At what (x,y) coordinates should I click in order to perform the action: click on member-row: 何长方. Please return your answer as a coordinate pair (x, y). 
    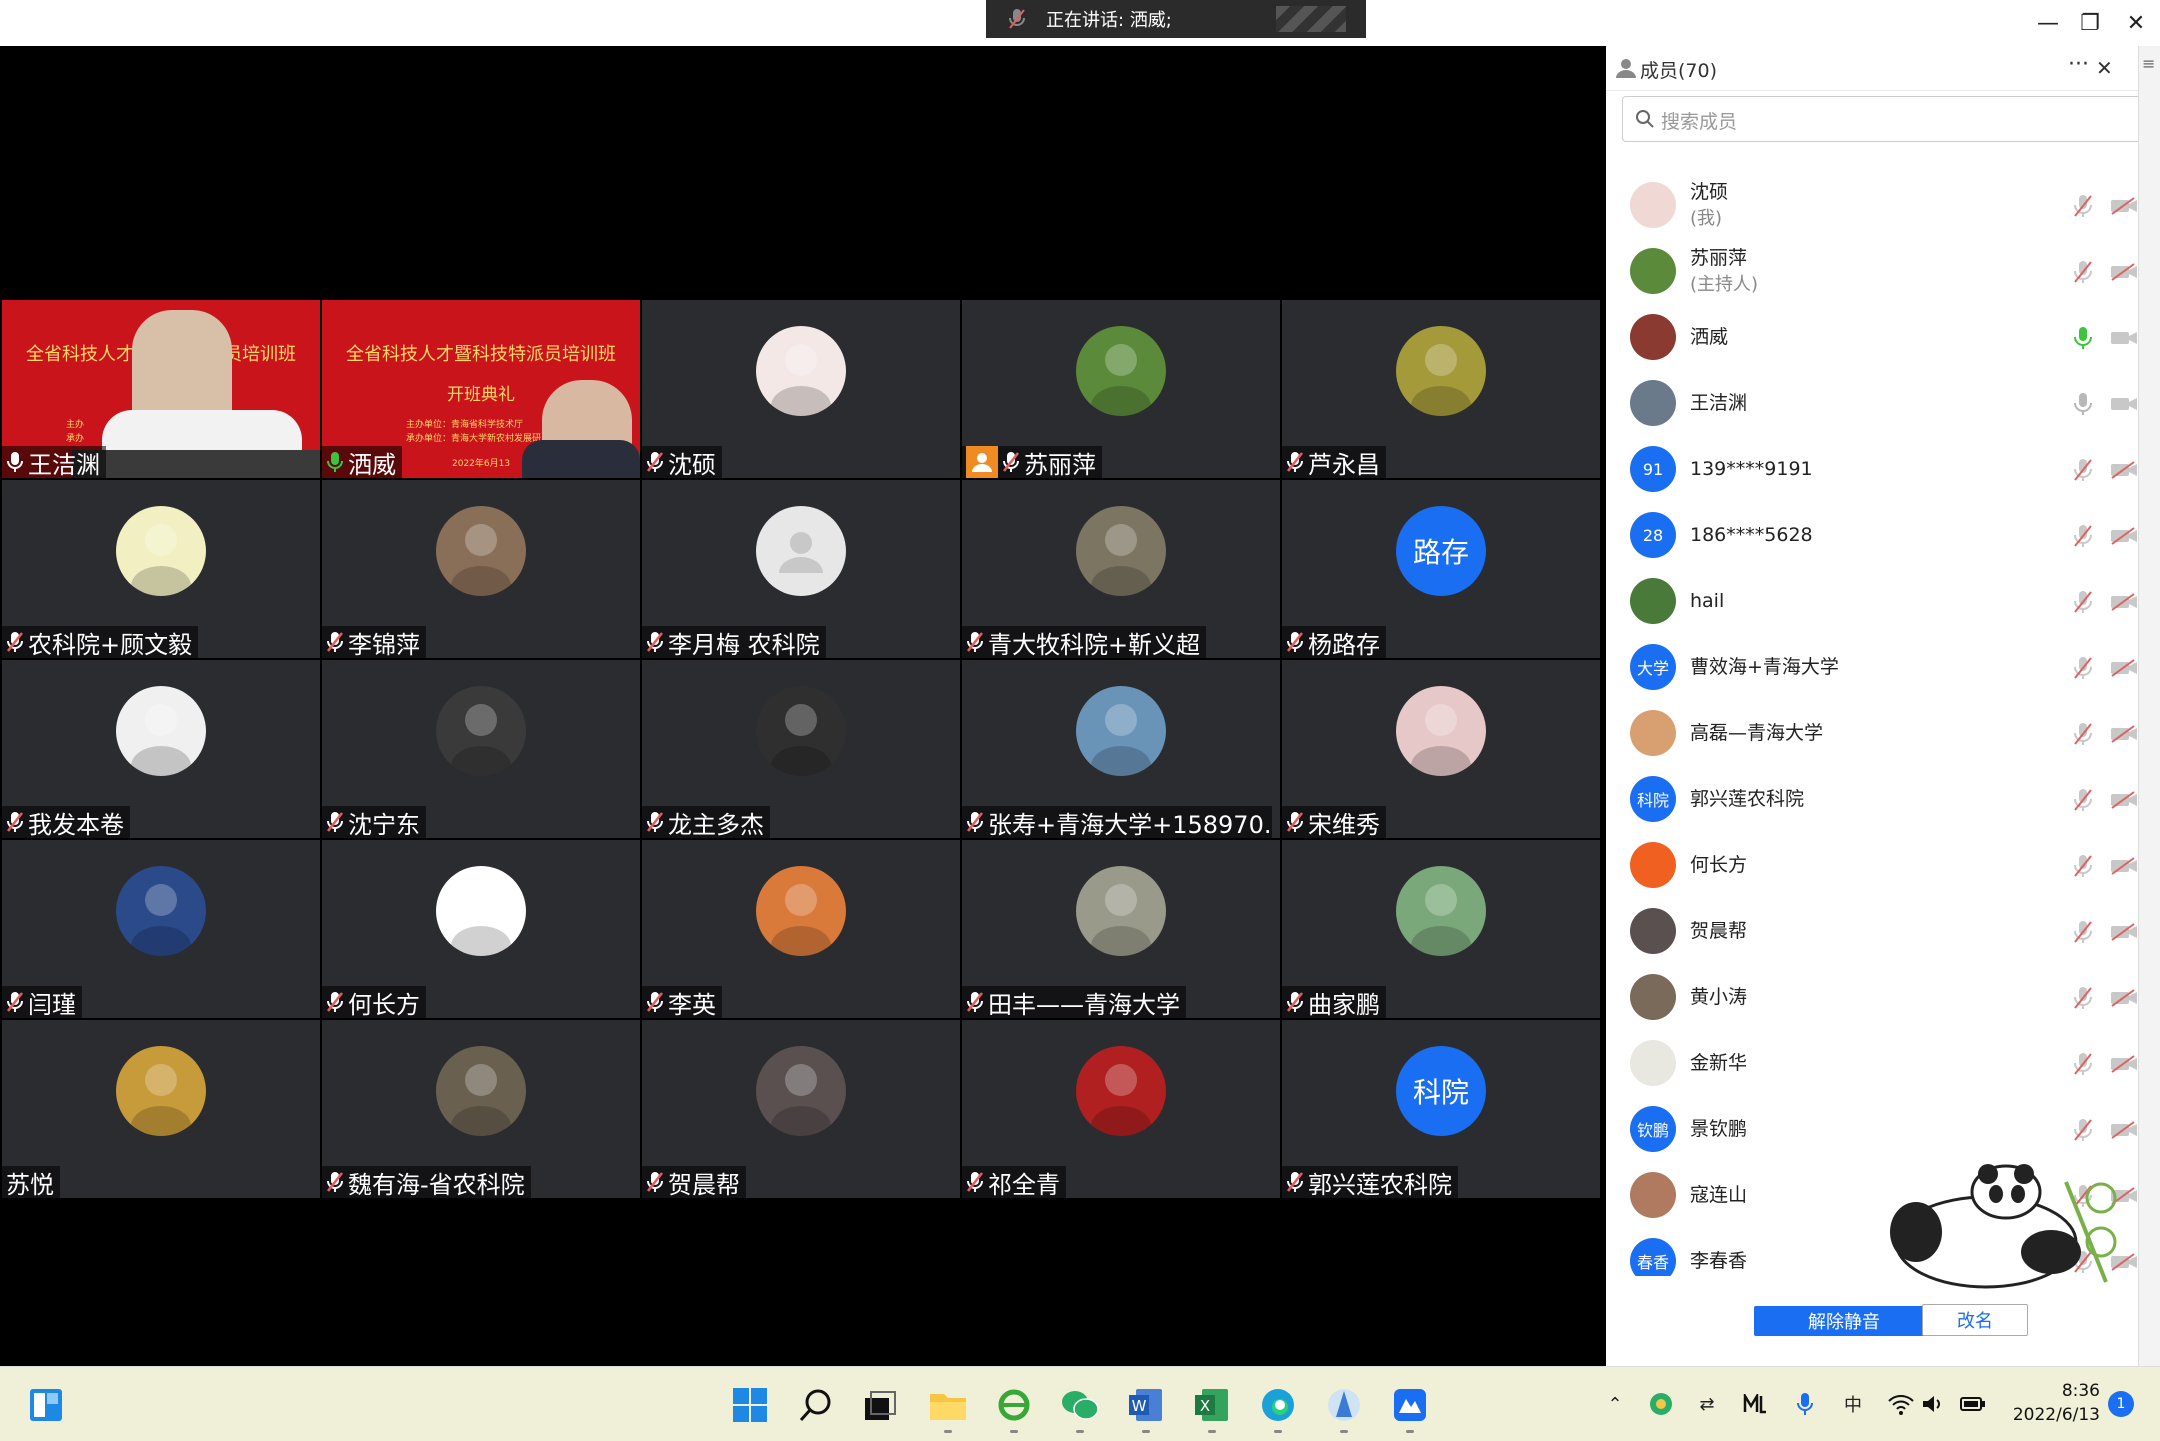
    Looking at the image, I should click on (1883, 865).